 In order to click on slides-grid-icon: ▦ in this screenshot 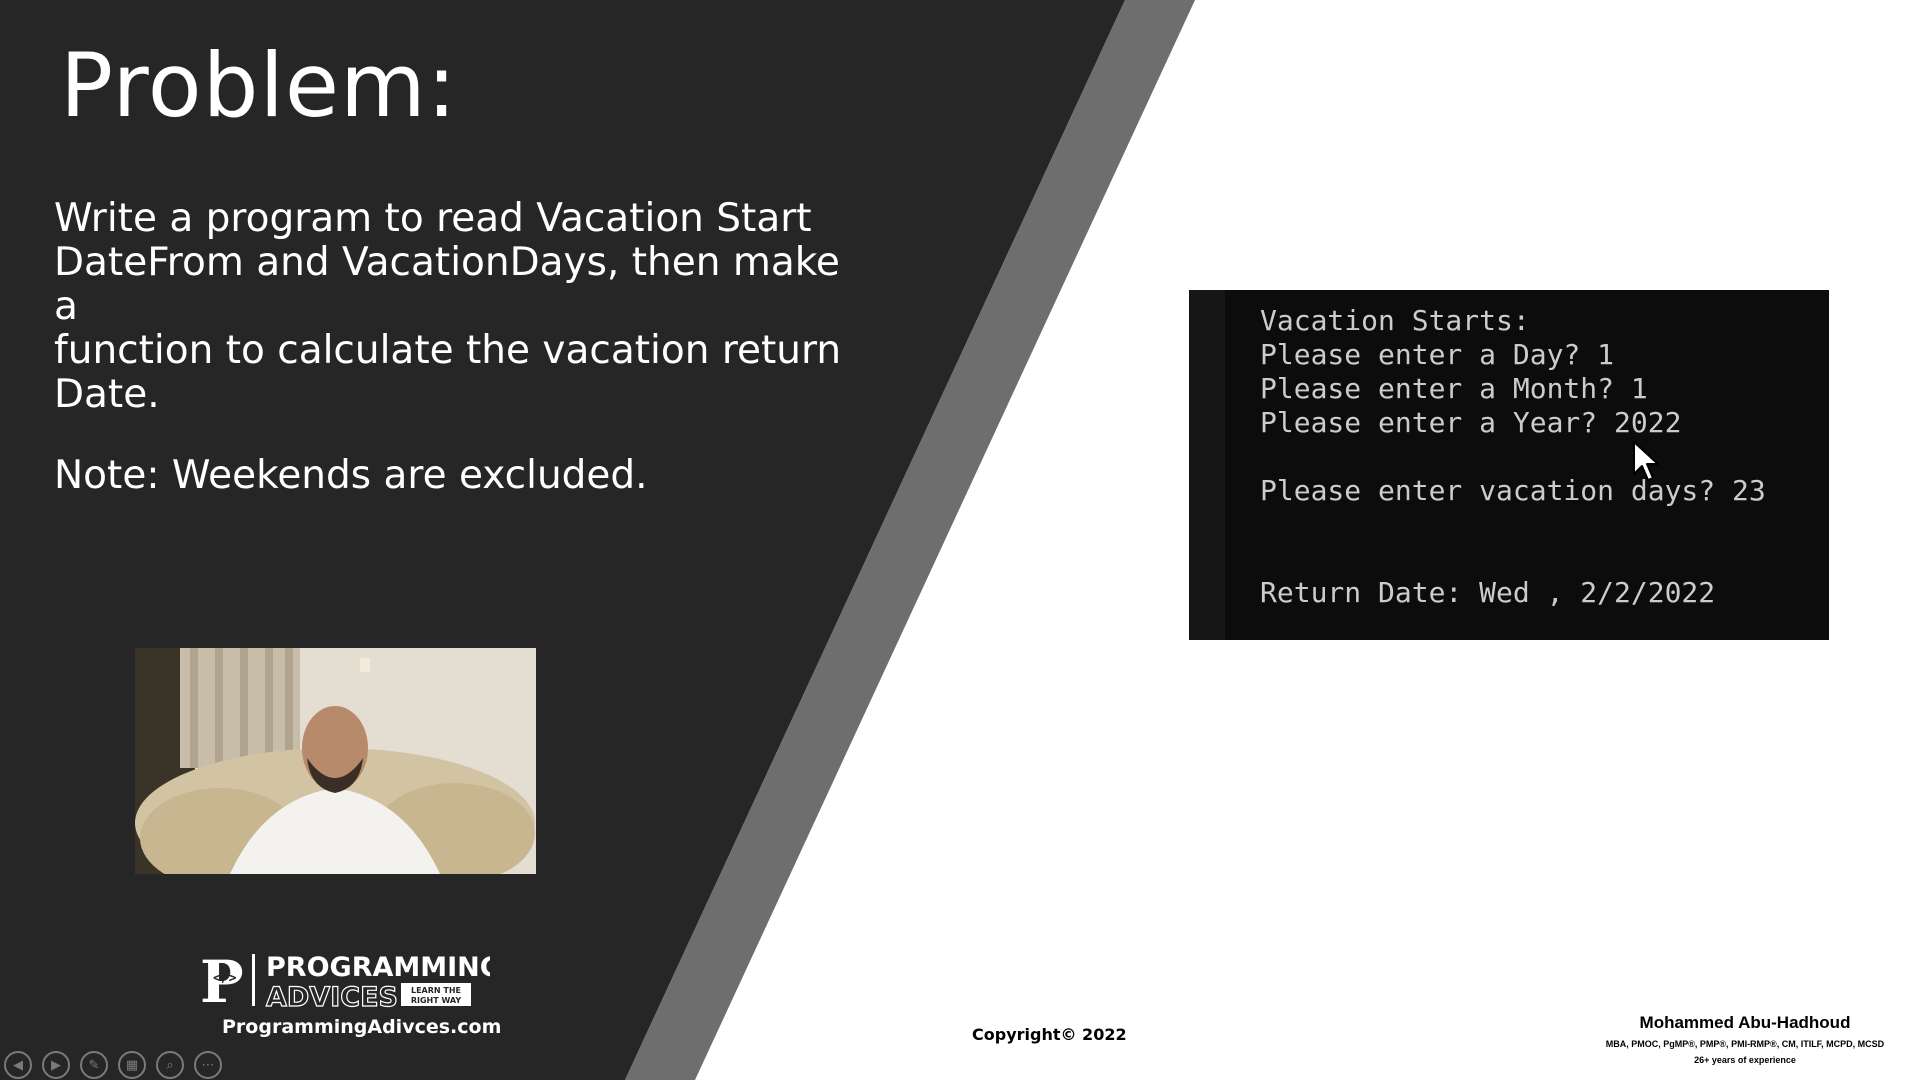, I will do `click(132, 1065)`.